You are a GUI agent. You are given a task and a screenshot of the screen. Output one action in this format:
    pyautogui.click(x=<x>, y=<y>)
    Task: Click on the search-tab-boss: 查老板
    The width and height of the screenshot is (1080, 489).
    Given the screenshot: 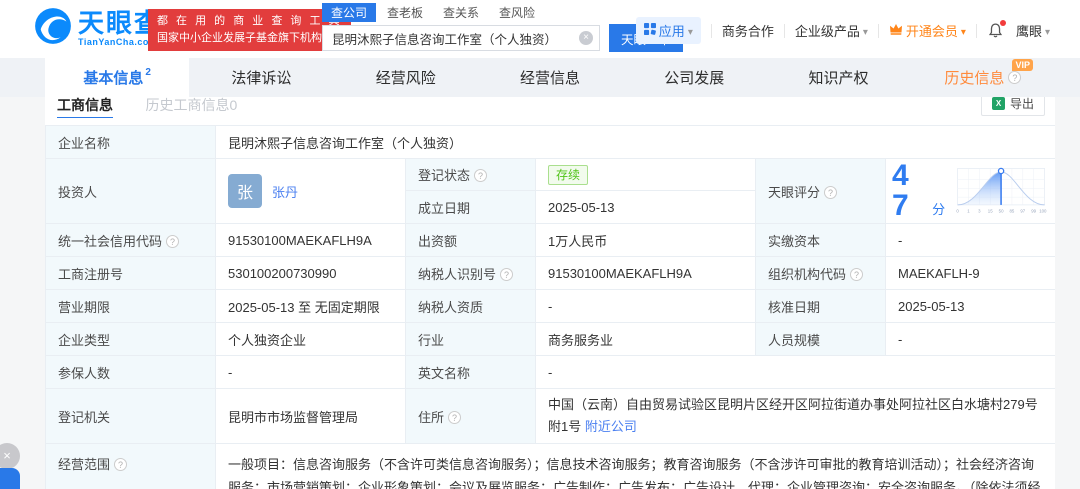 What is the action you would take?
    pyautogui.click(x=405, y=12)
    